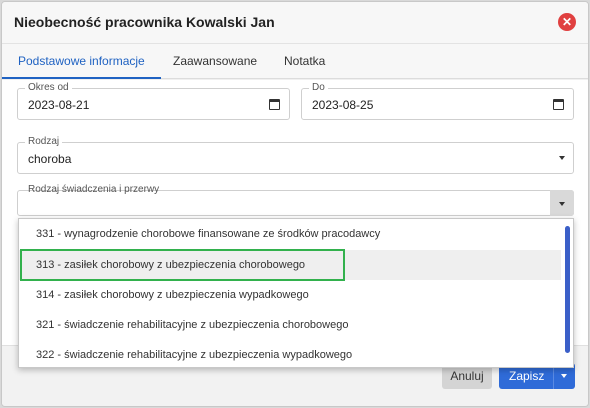  I want to click on tab-advanced: Zaawansowane, so click(215, 61).